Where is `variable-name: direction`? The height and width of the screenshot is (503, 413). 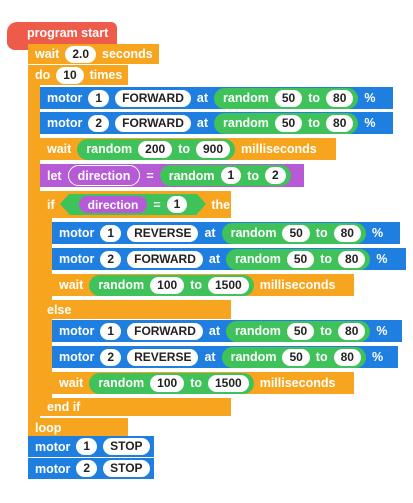 variable-name: direction is located at coordinates (104, 175).